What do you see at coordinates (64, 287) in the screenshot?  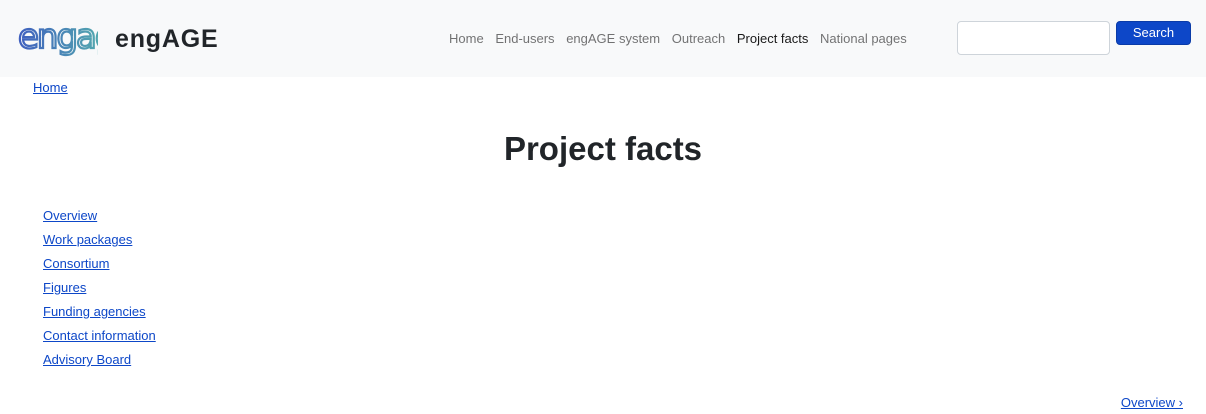 I see `section-link-figures: Figures` at bounding box center [64, 287].